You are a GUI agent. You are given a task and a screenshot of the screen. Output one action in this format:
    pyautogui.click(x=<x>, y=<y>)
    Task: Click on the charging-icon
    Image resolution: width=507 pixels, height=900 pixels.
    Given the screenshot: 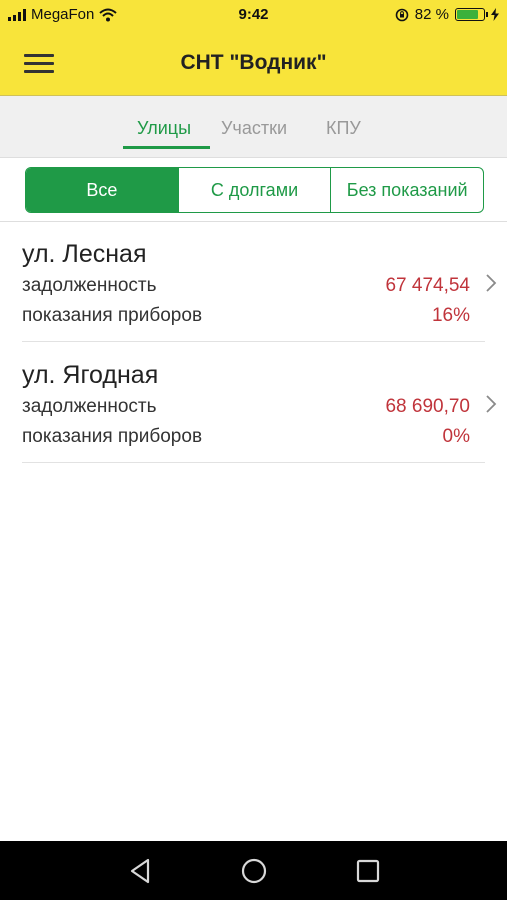 What is the action you would take?
    pyautogui.click(x=495, y=14)
    